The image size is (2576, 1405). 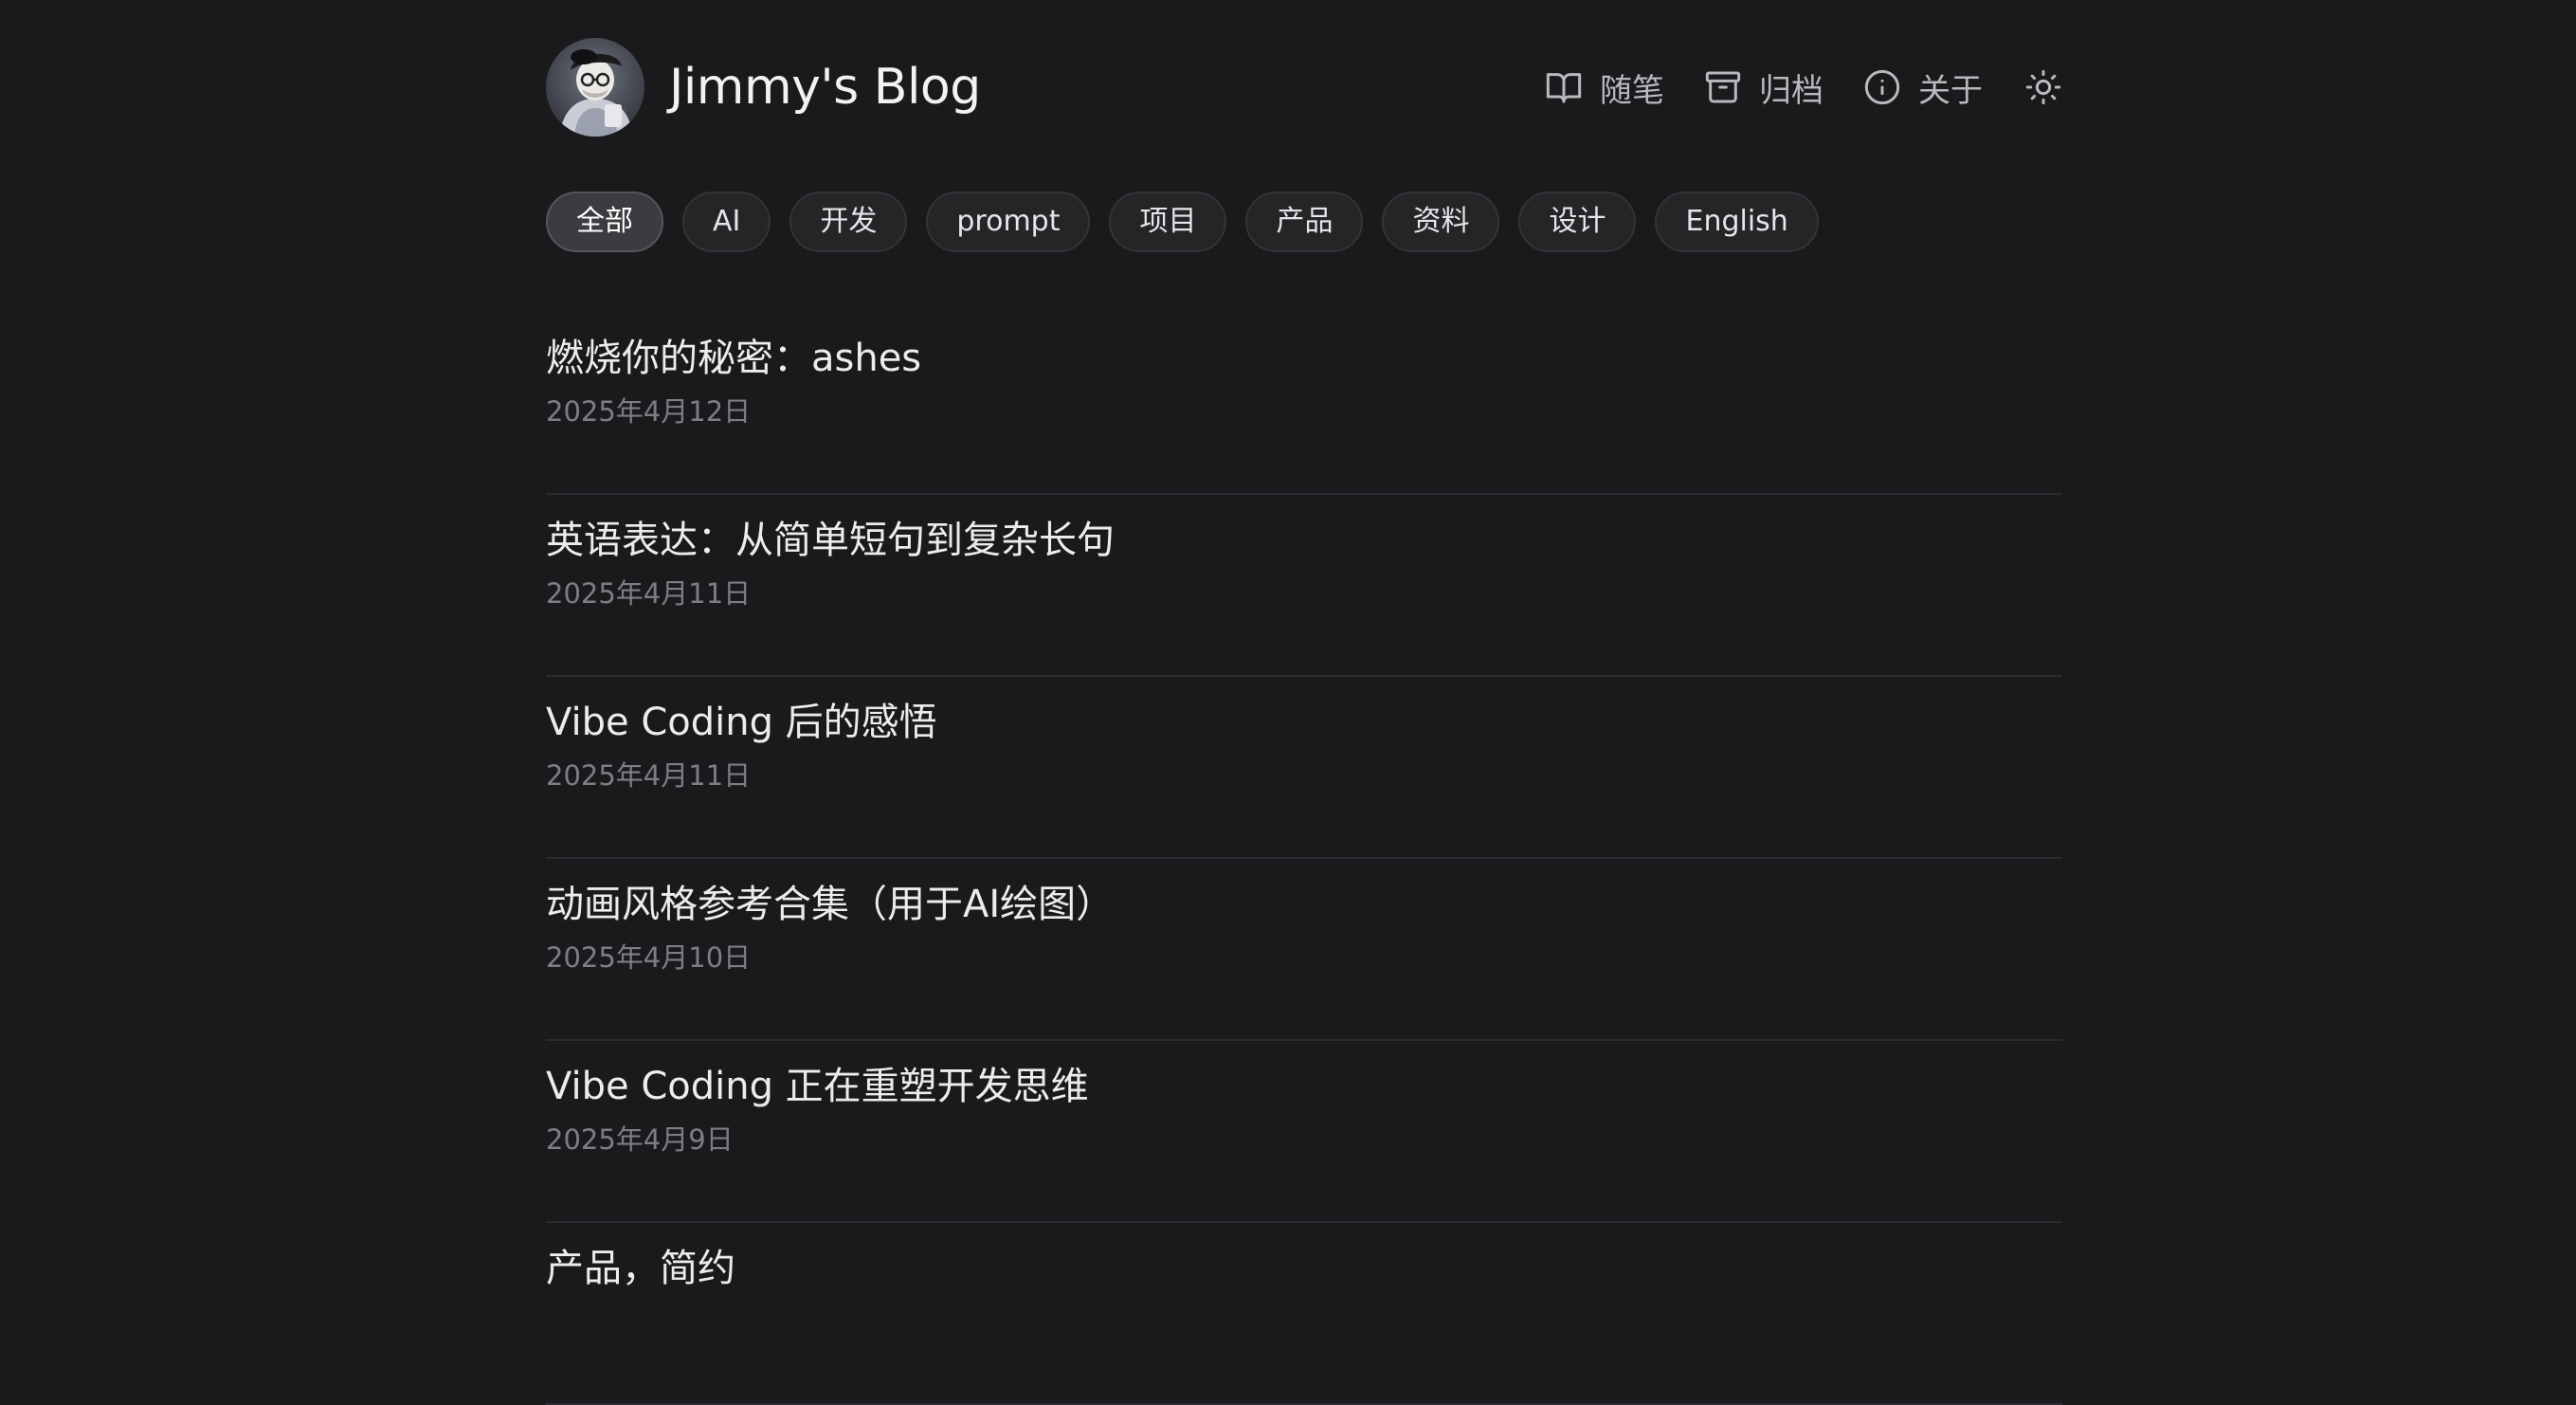 What do you see at coordinates (1577, 222) in the screenshot?
I see `tag-design: 设计` at bounding box center [1577, 222].